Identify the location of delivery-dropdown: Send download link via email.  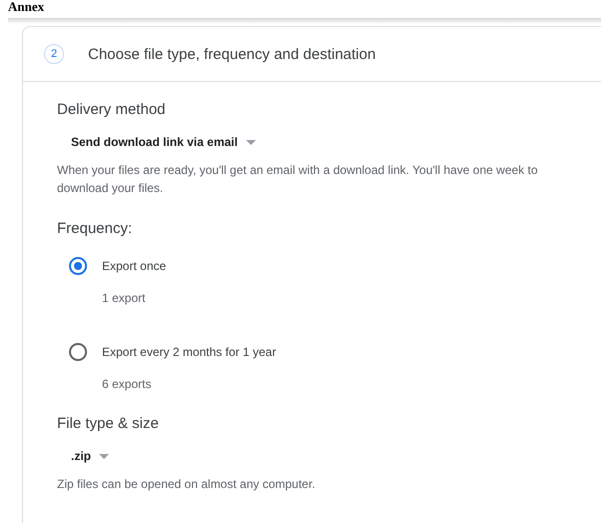
(163, 142).